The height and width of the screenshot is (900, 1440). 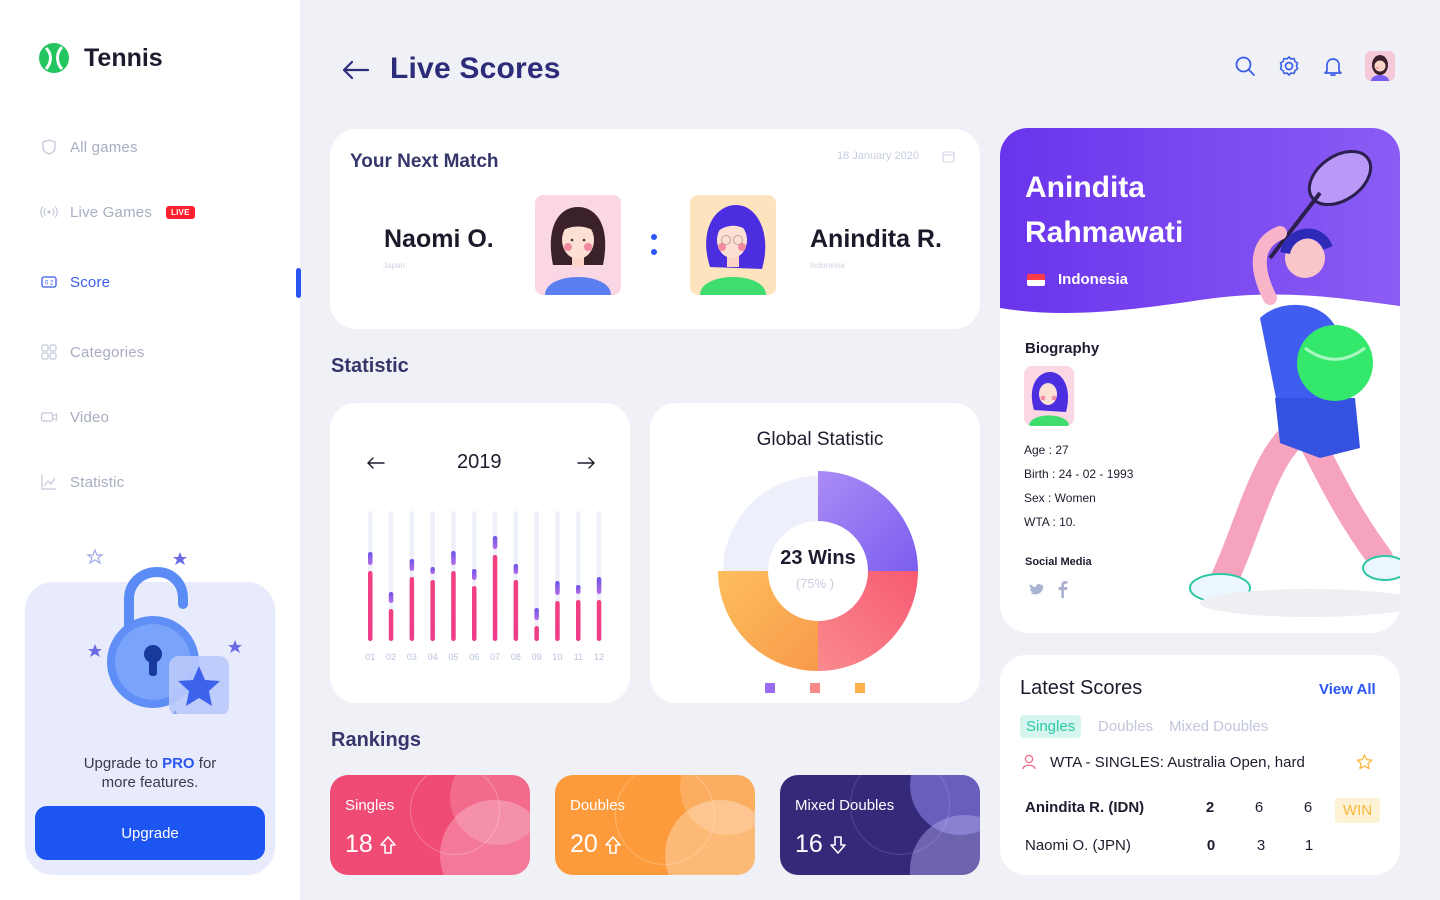 I want to click on sidebar-item-live-games: Live Games LIVE, so click(x=117, y=212).